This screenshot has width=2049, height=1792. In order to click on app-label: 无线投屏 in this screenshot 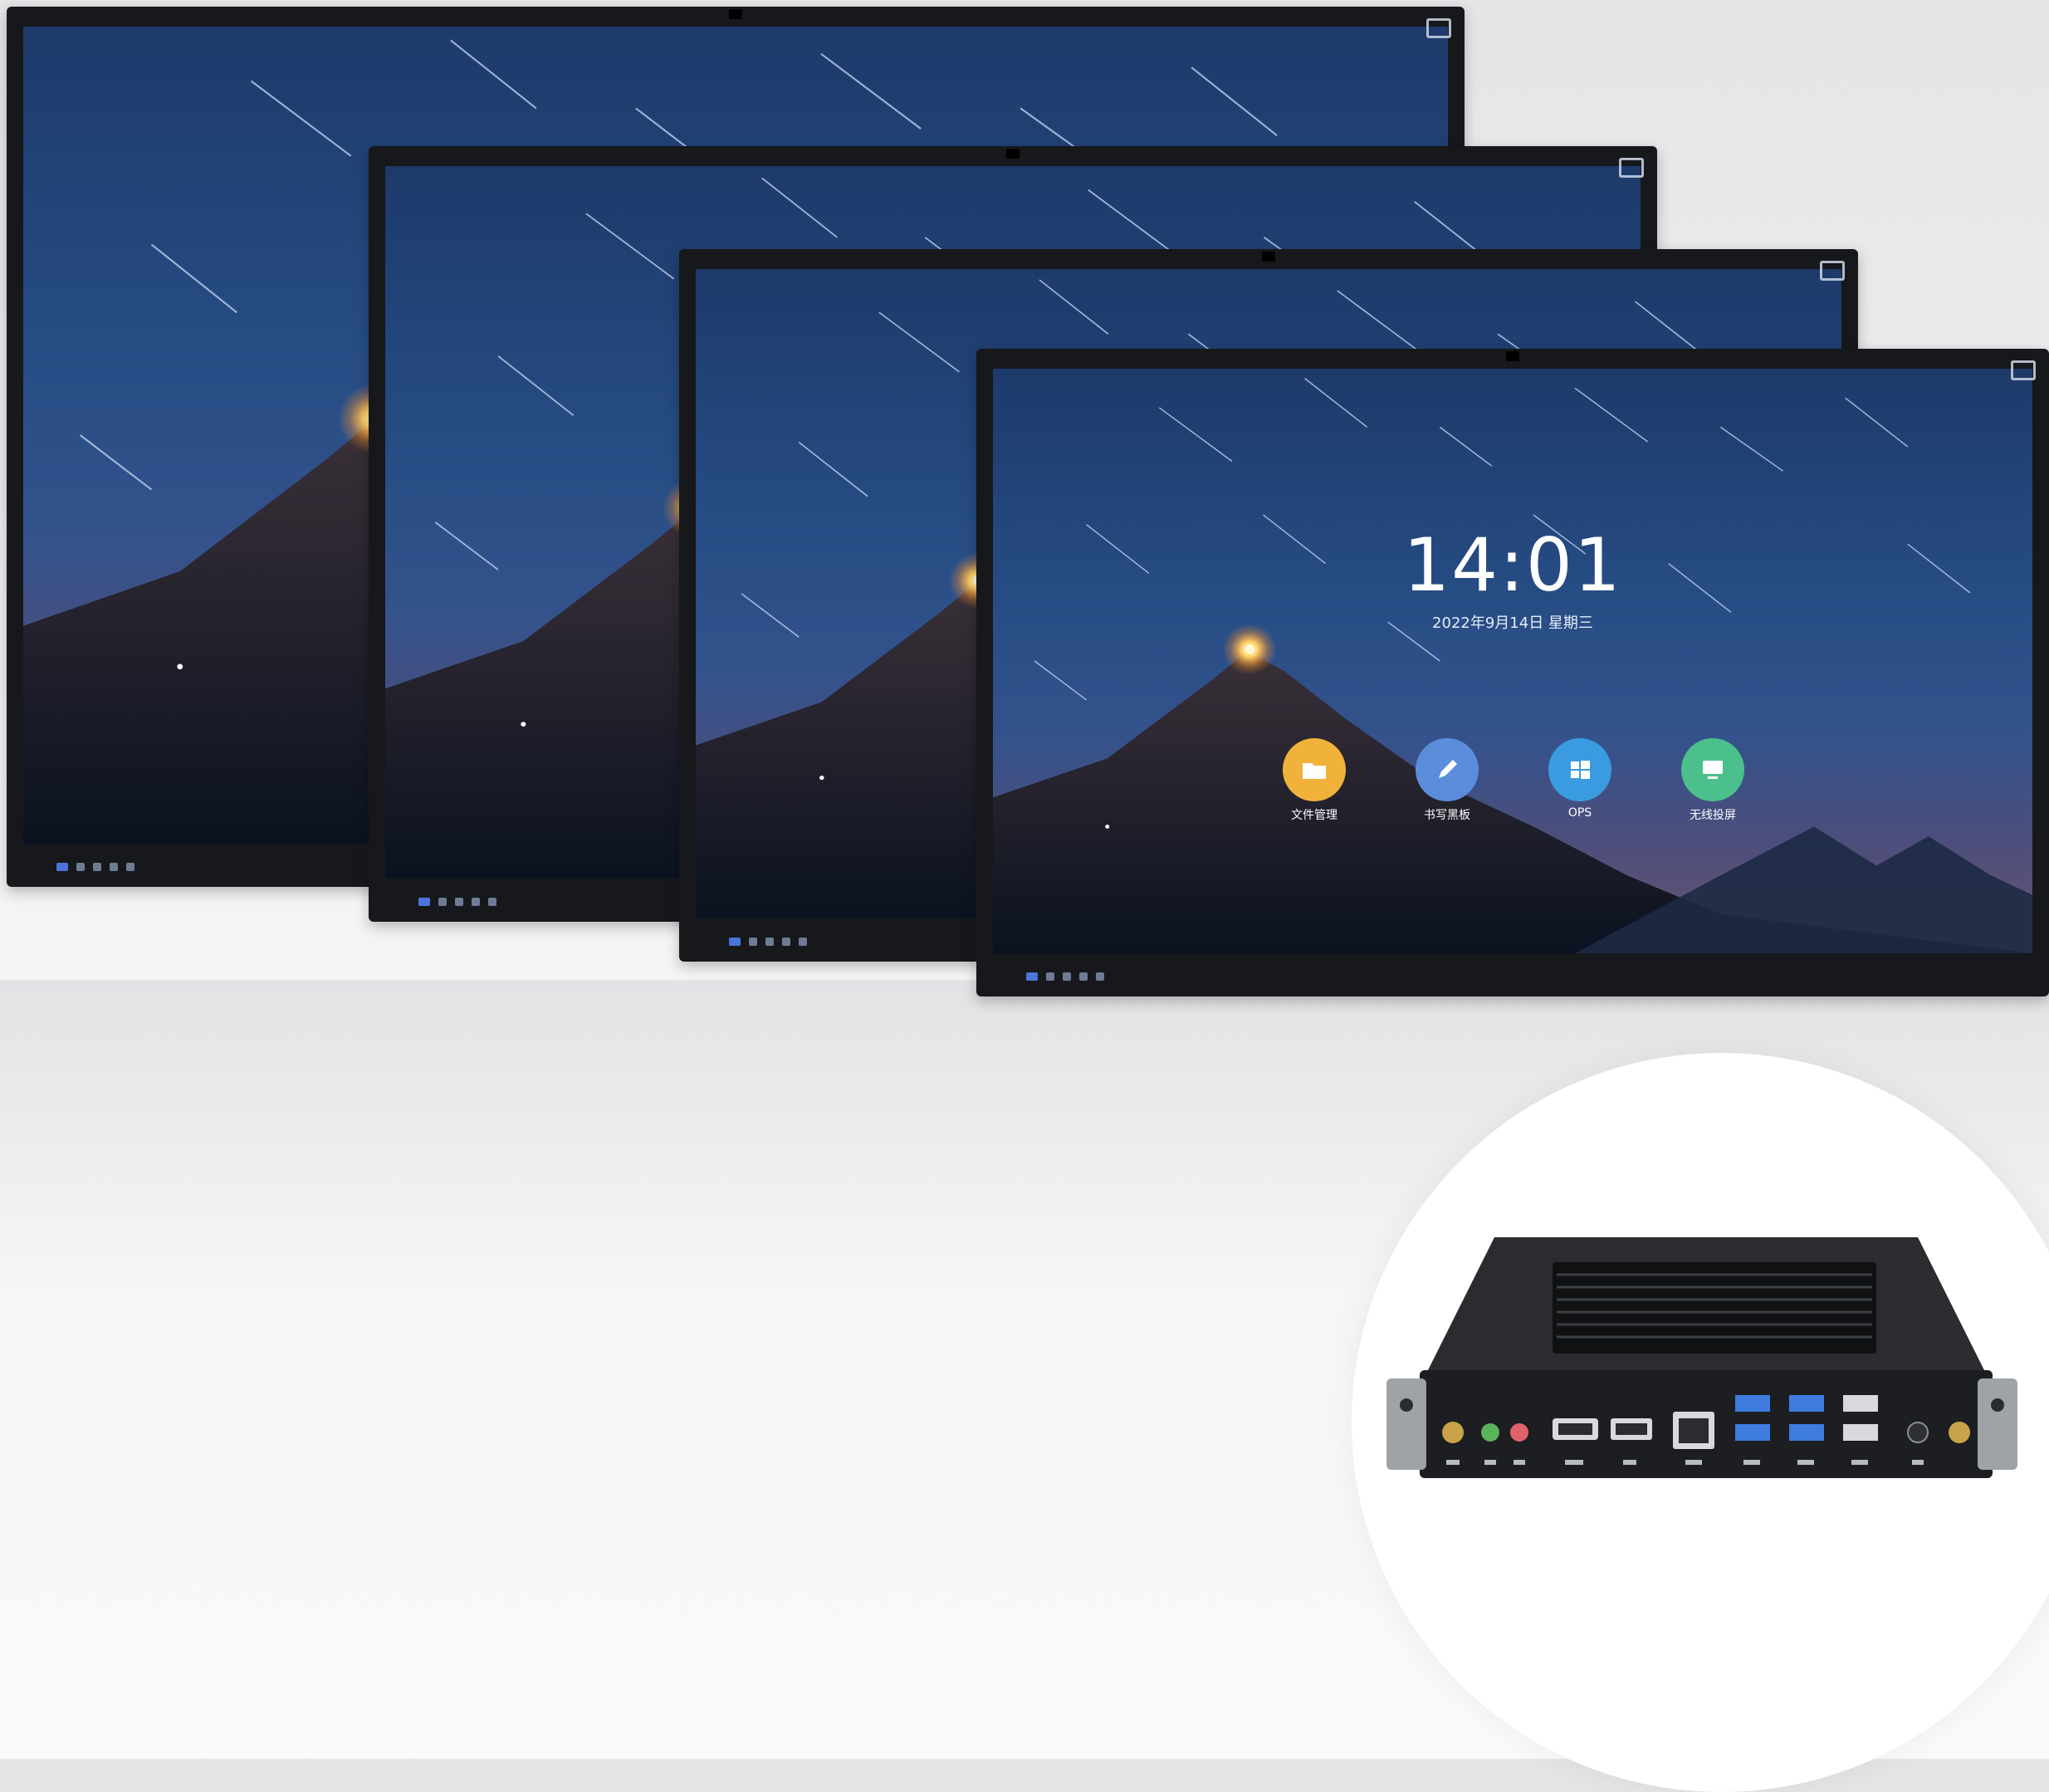, I will do `click(1713, 815)`.